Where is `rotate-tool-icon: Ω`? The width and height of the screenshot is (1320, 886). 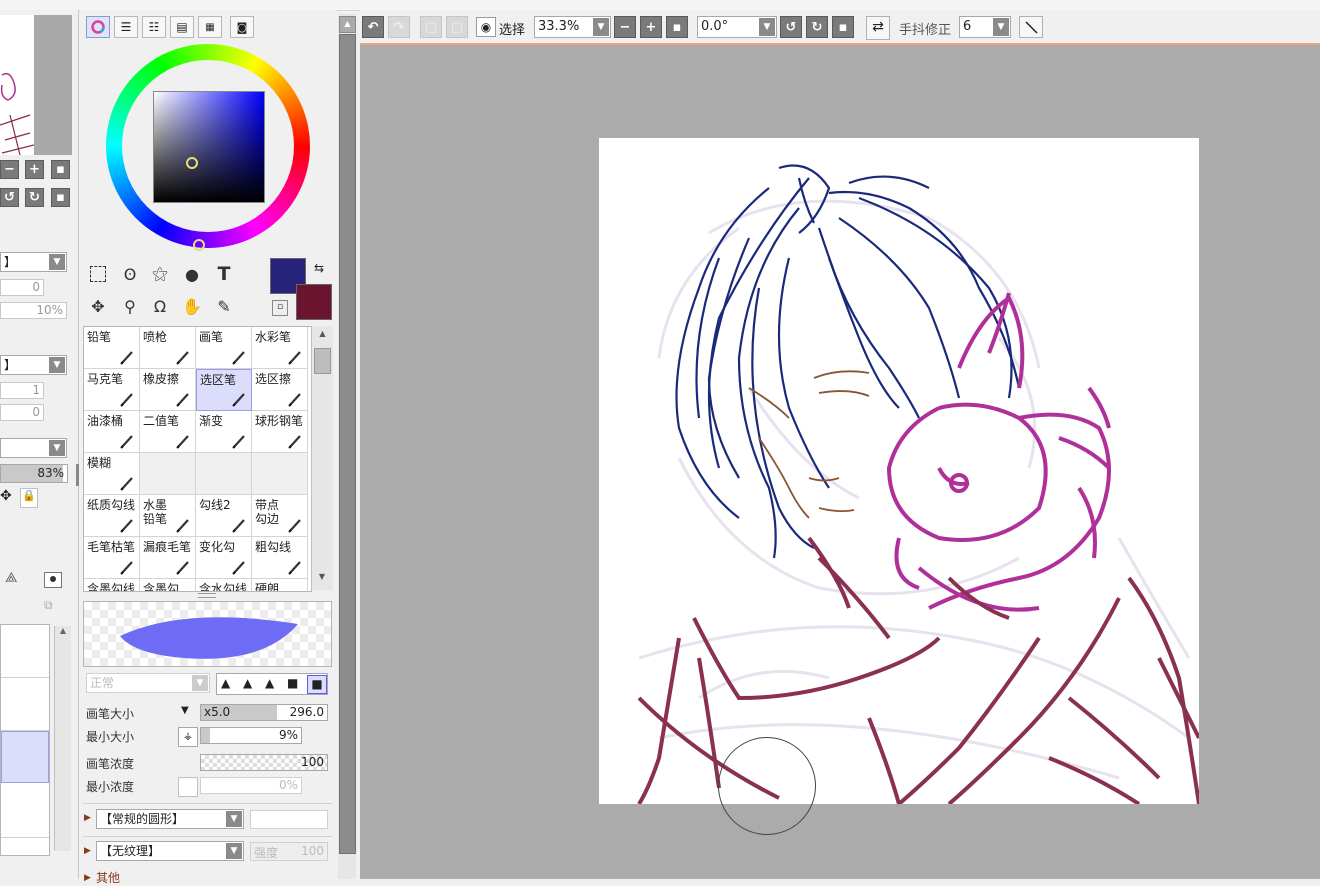 rotate-tool-icon: Ω is located at coordinates (160, 306).